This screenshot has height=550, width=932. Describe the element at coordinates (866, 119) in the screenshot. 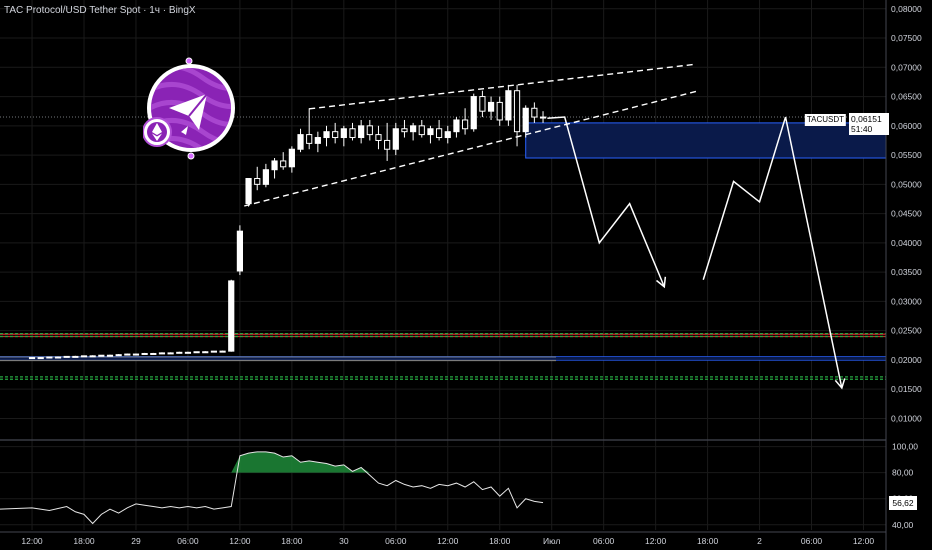

I see `price-label-price: 0,06151` at that location.